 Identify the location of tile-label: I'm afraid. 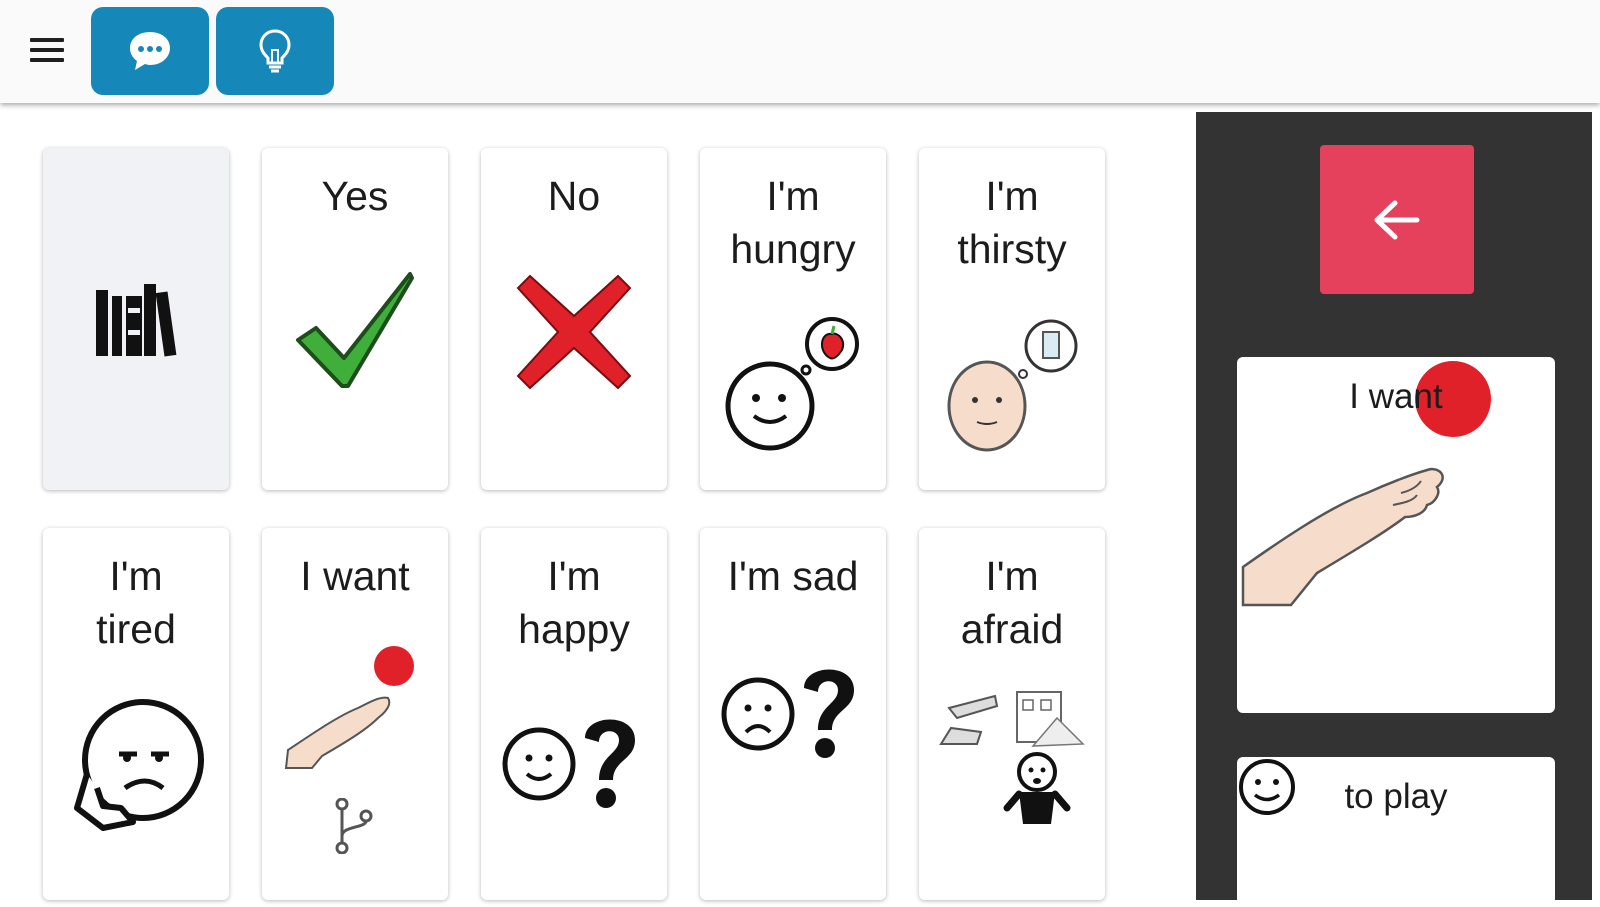
(1012, 602).